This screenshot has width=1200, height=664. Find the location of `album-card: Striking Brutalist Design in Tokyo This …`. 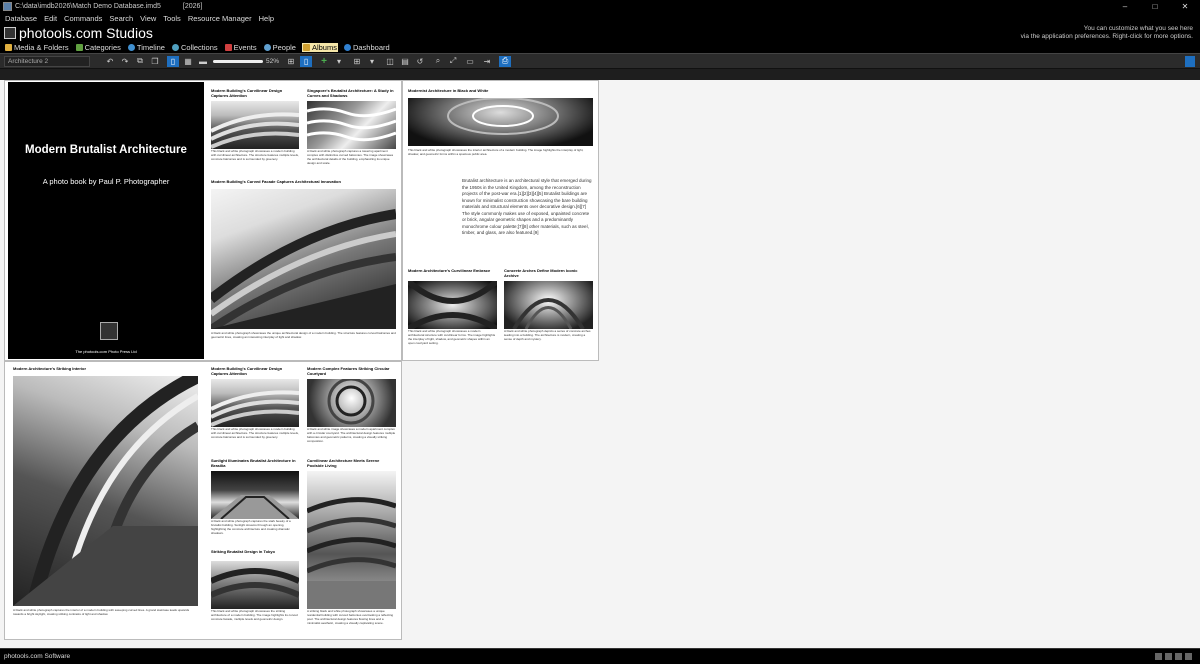

album-card: Striking Brutalist Design in Tokyo This … is located at coordinates (255, 585).